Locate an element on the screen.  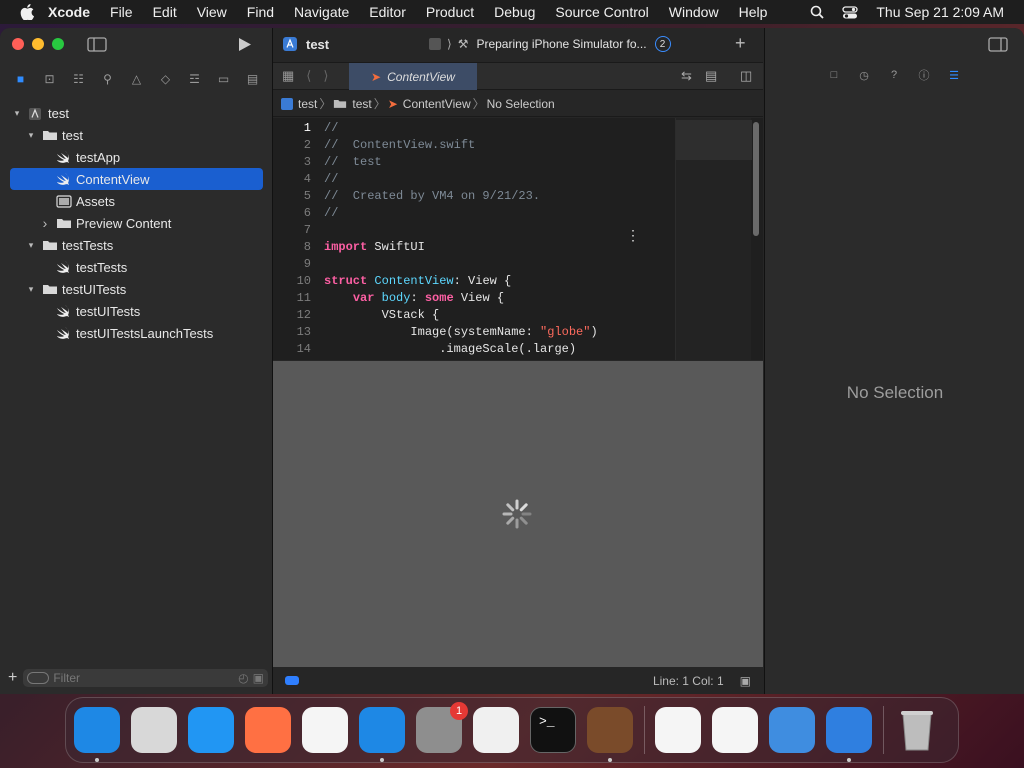
activity-viewer: ⟩ ⚒ Preparing iPhone Simulator fo... 2 is located at coordinates (554, 44).